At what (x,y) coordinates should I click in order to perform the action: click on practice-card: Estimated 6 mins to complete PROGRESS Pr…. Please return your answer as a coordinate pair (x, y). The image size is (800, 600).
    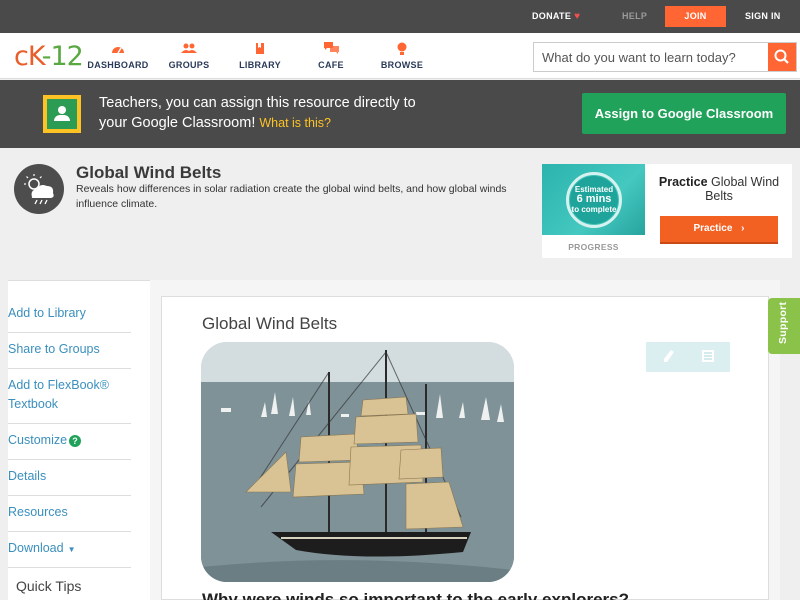
    Looking at the image, I should click on (667, 211).